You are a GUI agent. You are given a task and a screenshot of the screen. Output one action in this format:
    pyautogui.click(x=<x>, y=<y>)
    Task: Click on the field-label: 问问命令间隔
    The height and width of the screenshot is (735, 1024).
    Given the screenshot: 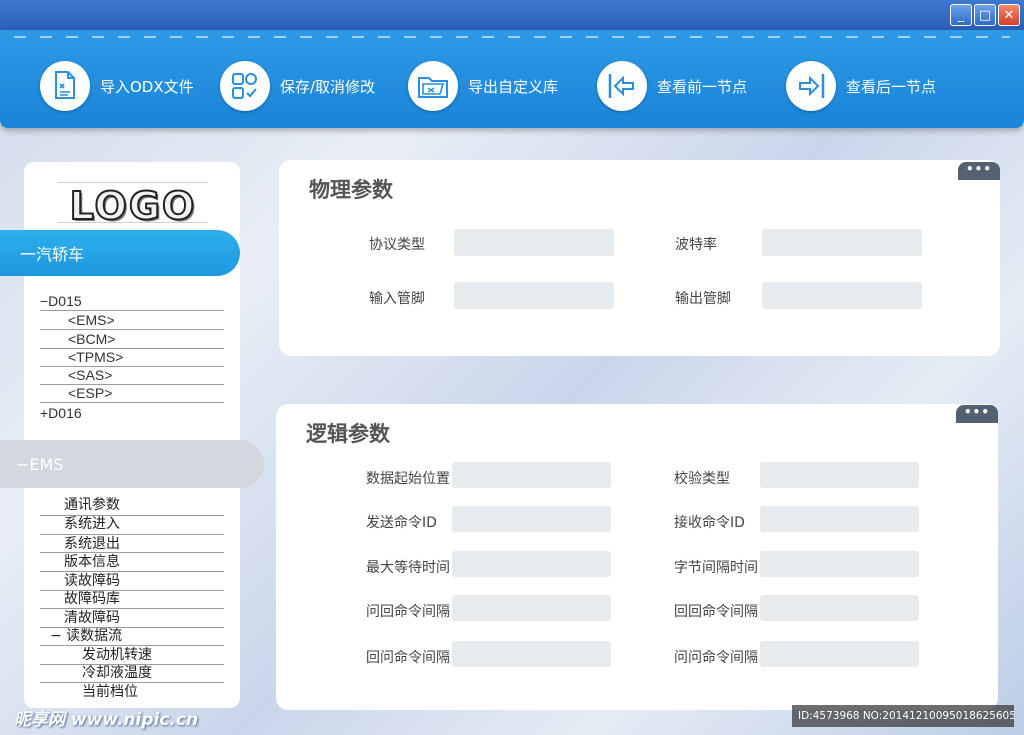 What is the action you would take?
    pyautogui.click(x=716, y=658)
    